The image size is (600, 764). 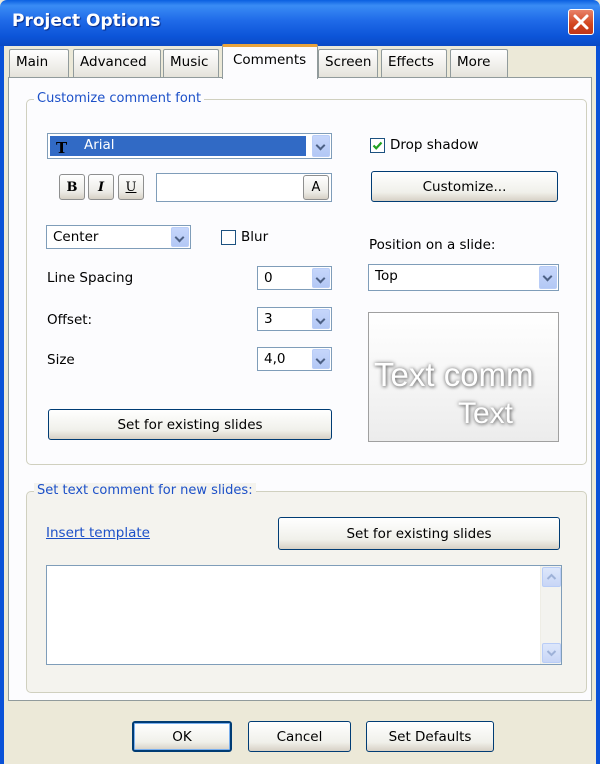 What do you see at coordinates (294, 278) in the screenshot?
I see `line-spacing-select: 0` at bounding box center [294, 278].